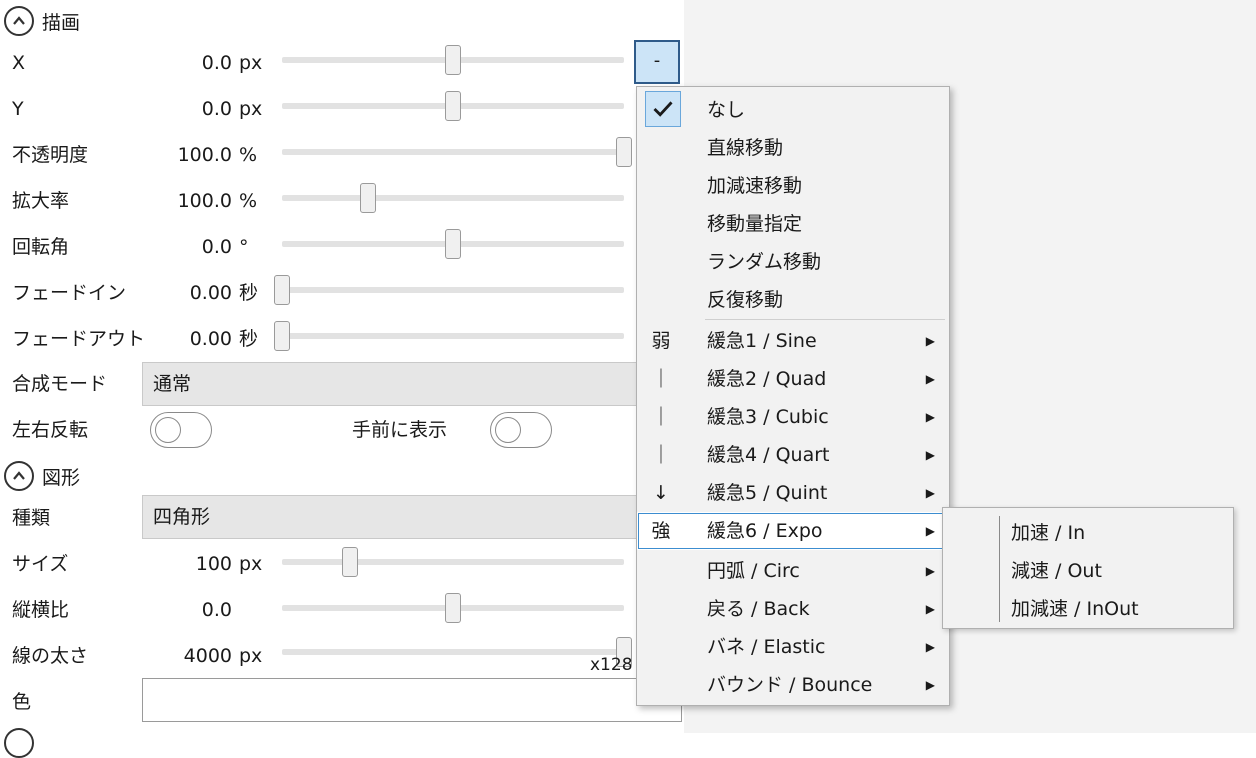  Describe the element at coordinates (400, 430) in the screenshot. I see `prop-label-front: 手前に表示` at that location.